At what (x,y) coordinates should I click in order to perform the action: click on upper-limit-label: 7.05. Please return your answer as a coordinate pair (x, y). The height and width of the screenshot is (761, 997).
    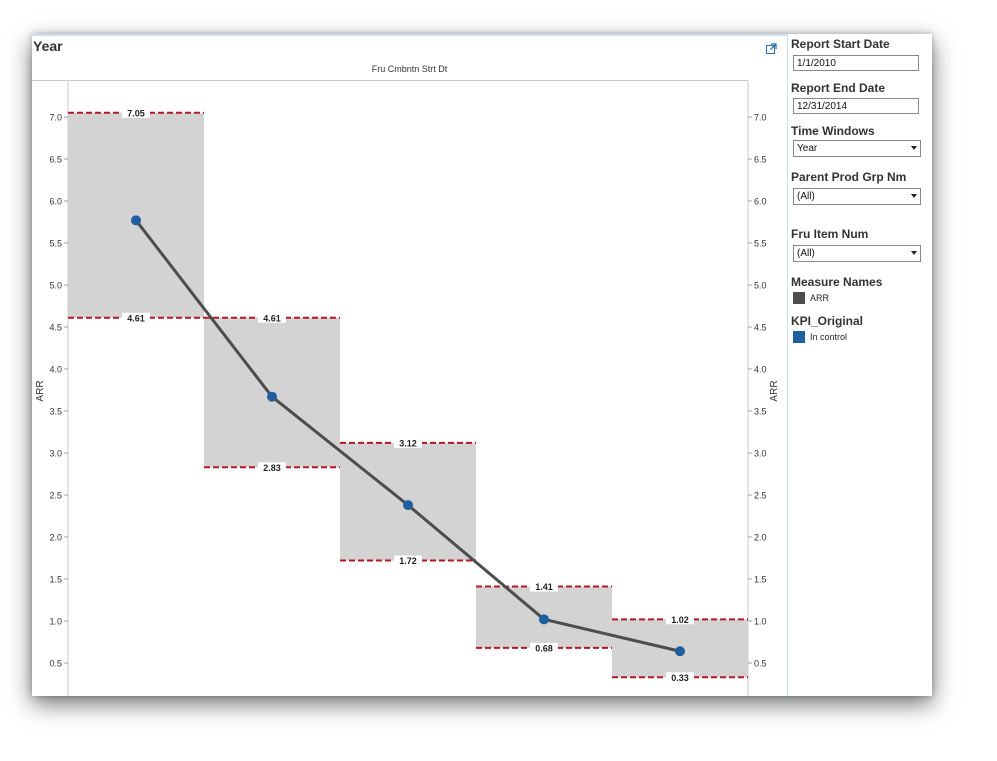
    Looking at the image, I should click on (136, 113).